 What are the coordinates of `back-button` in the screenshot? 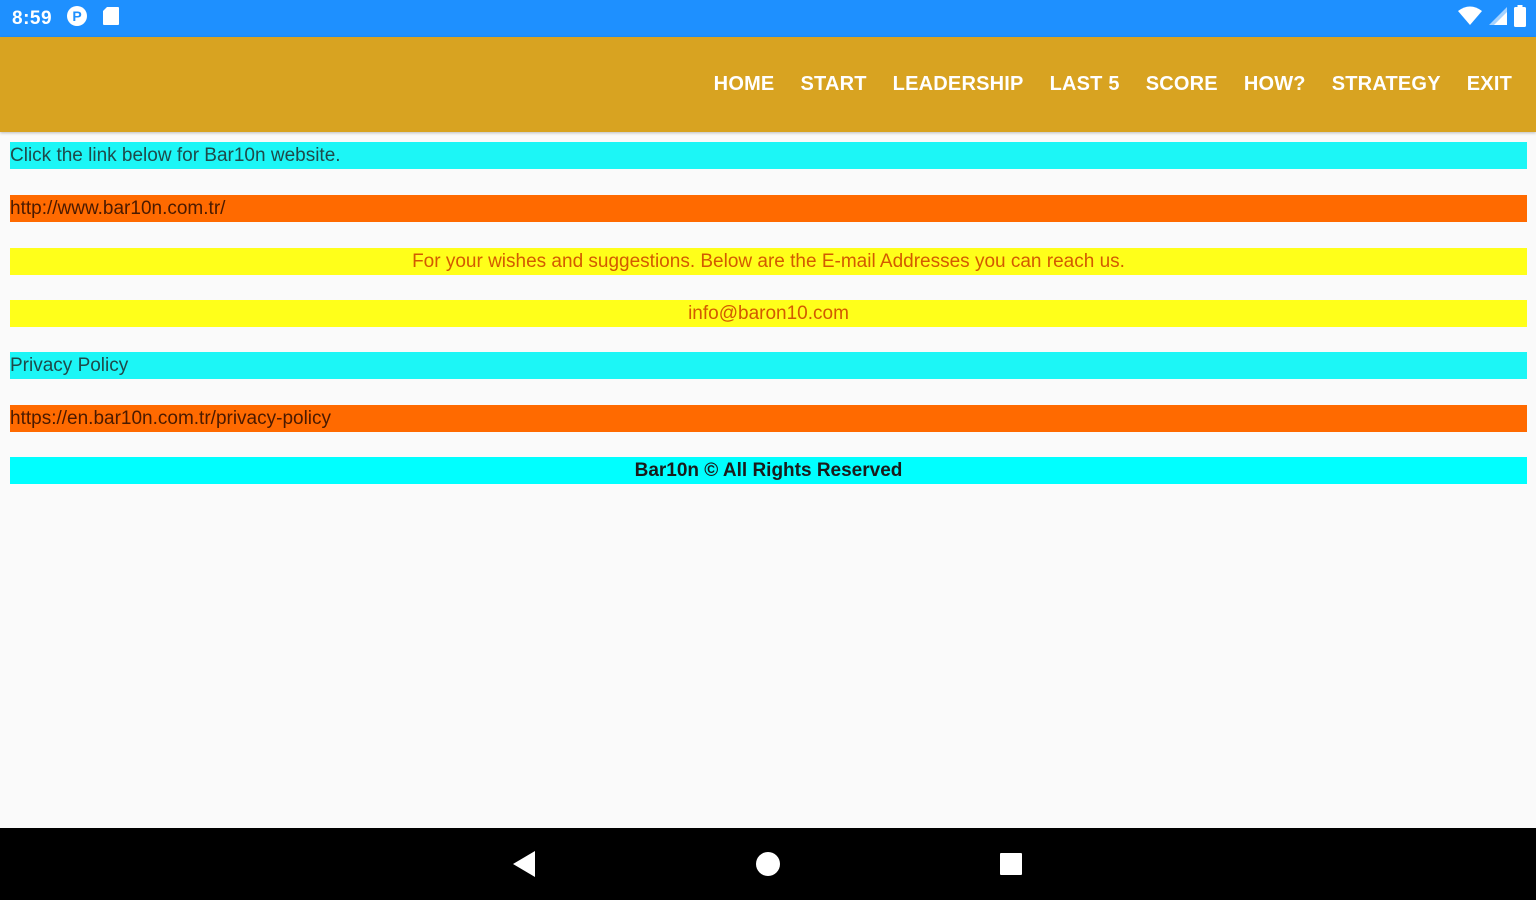 It's located at (524, 864).